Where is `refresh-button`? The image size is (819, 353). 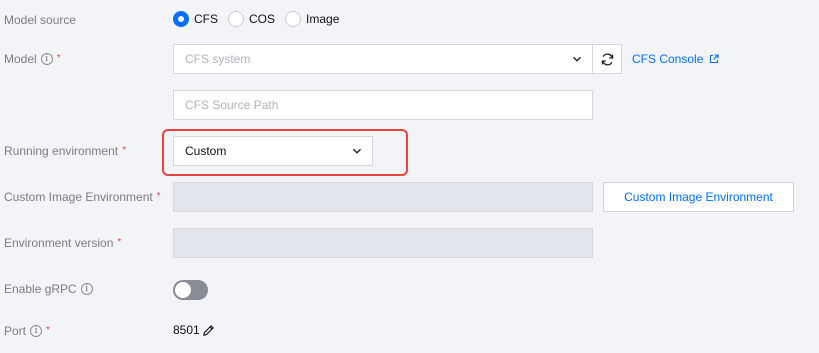 refresh-button is located at coordinates (607, 59).